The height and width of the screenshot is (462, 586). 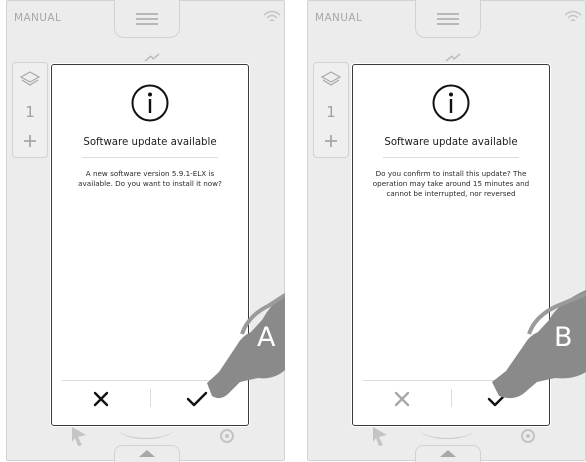 What do you see at coordinates (563, 337) in the screenshot?
I see `step-label: B` at bounding box center [563, 337].